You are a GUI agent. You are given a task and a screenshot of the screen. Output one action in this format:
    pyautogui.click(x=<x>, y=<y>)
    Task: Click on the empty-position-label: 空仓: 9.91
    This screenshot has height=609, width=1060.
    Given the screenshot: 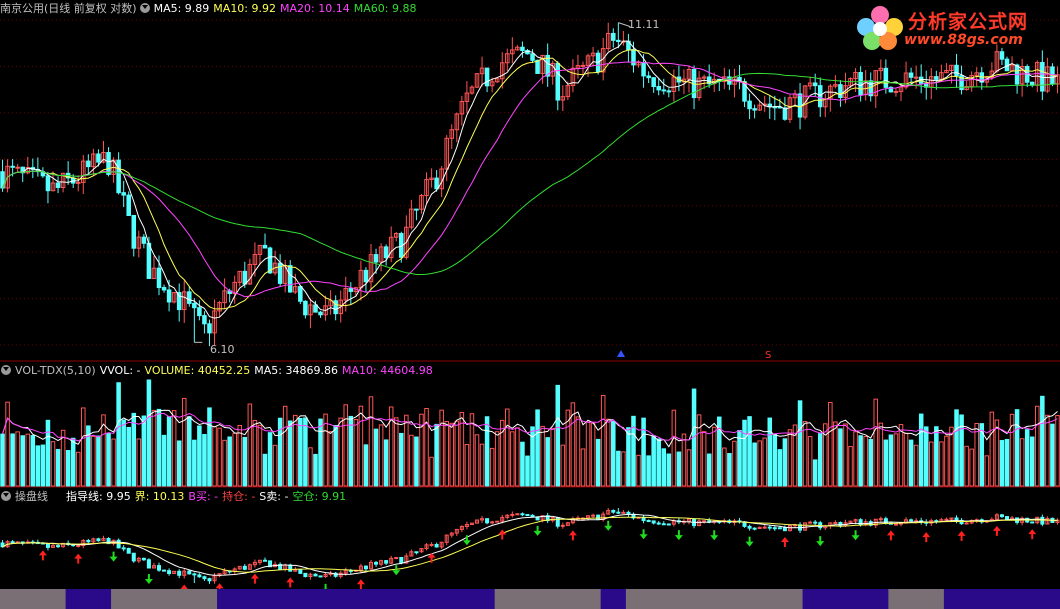 What is the action you would take?
    pyautogui.click(x=319, y=496)
    